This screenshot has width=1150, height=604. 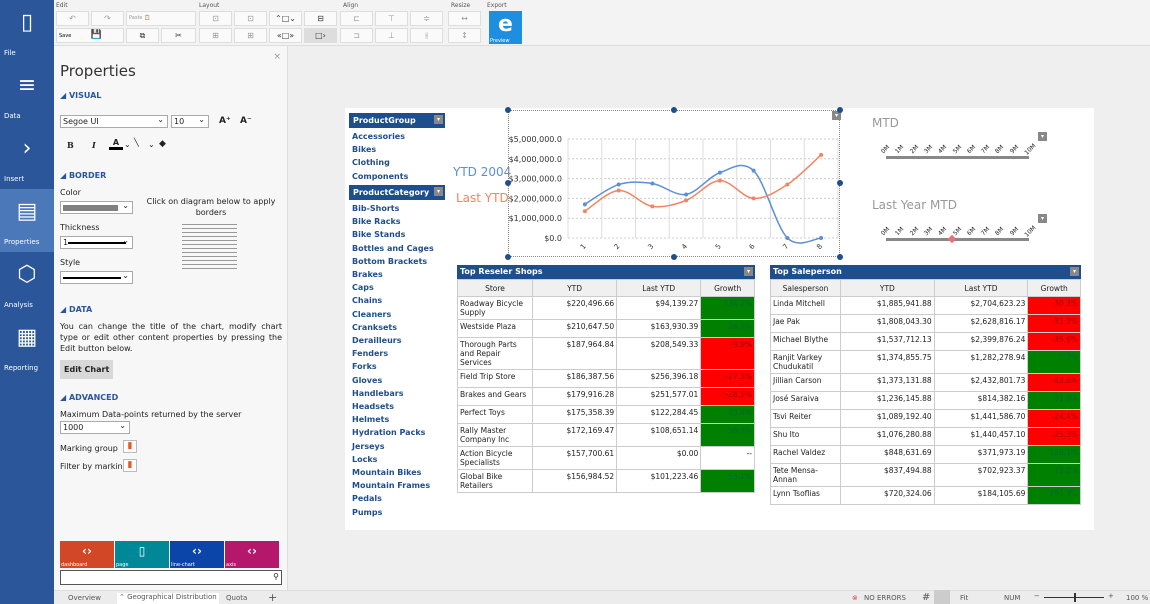 What do you see at coordinates (83, 175) in the screenshot?
I see `section-border: ◢ BORDER` at bounding box center [83, 175].